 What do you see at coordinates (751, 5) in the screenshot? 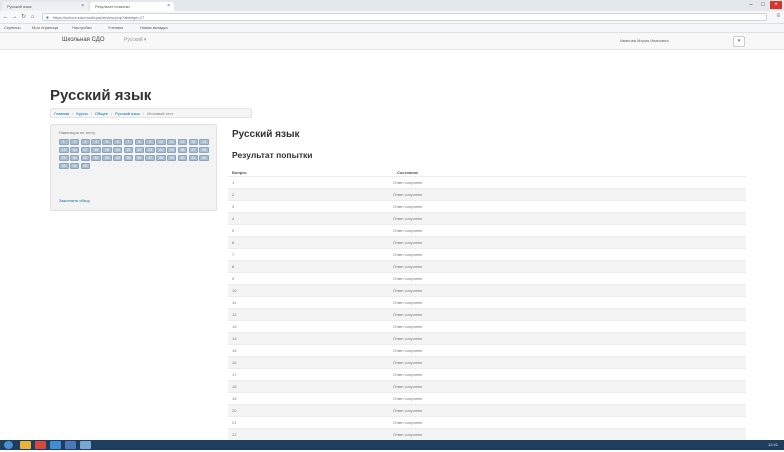
I see `minimize-icon: –` at bounding box center [751, 5].